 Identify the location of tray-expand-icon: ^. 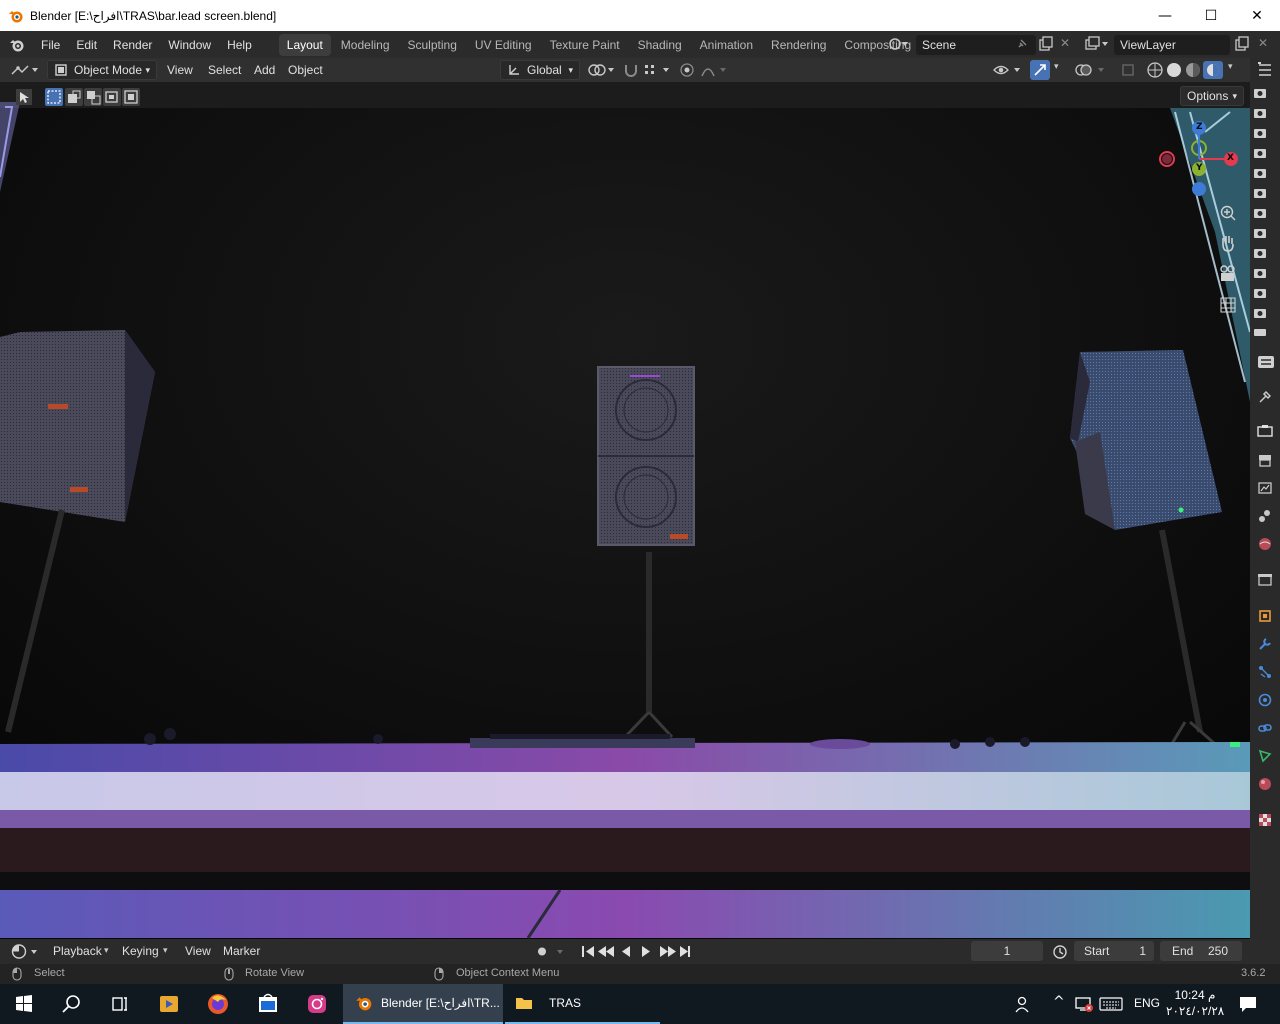
(1059, 1002).